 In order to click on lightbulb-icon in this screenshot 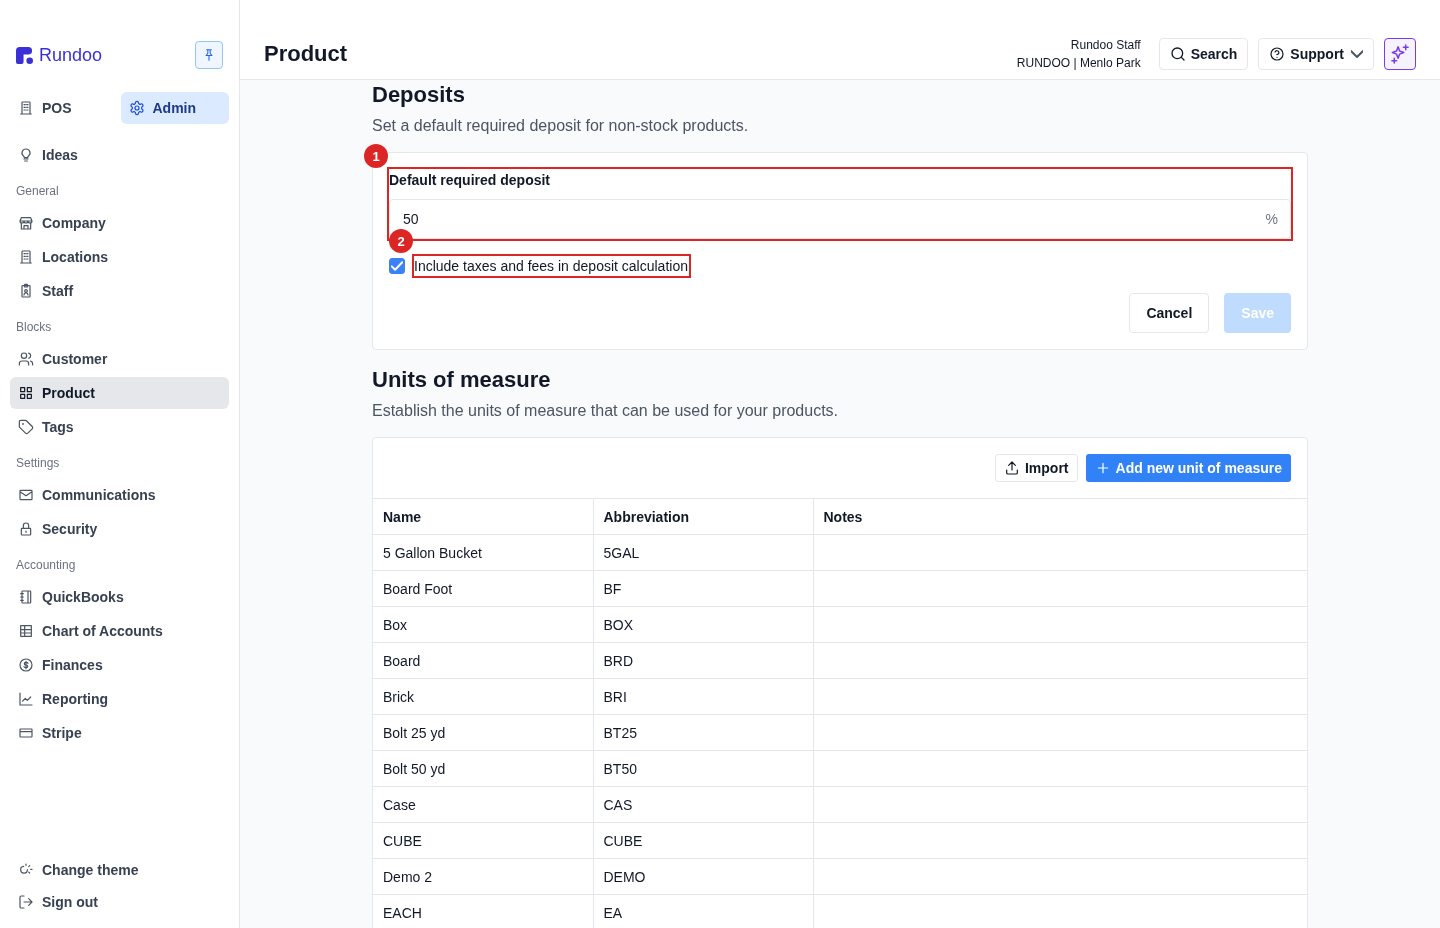, I will do `click(26, 155)`.